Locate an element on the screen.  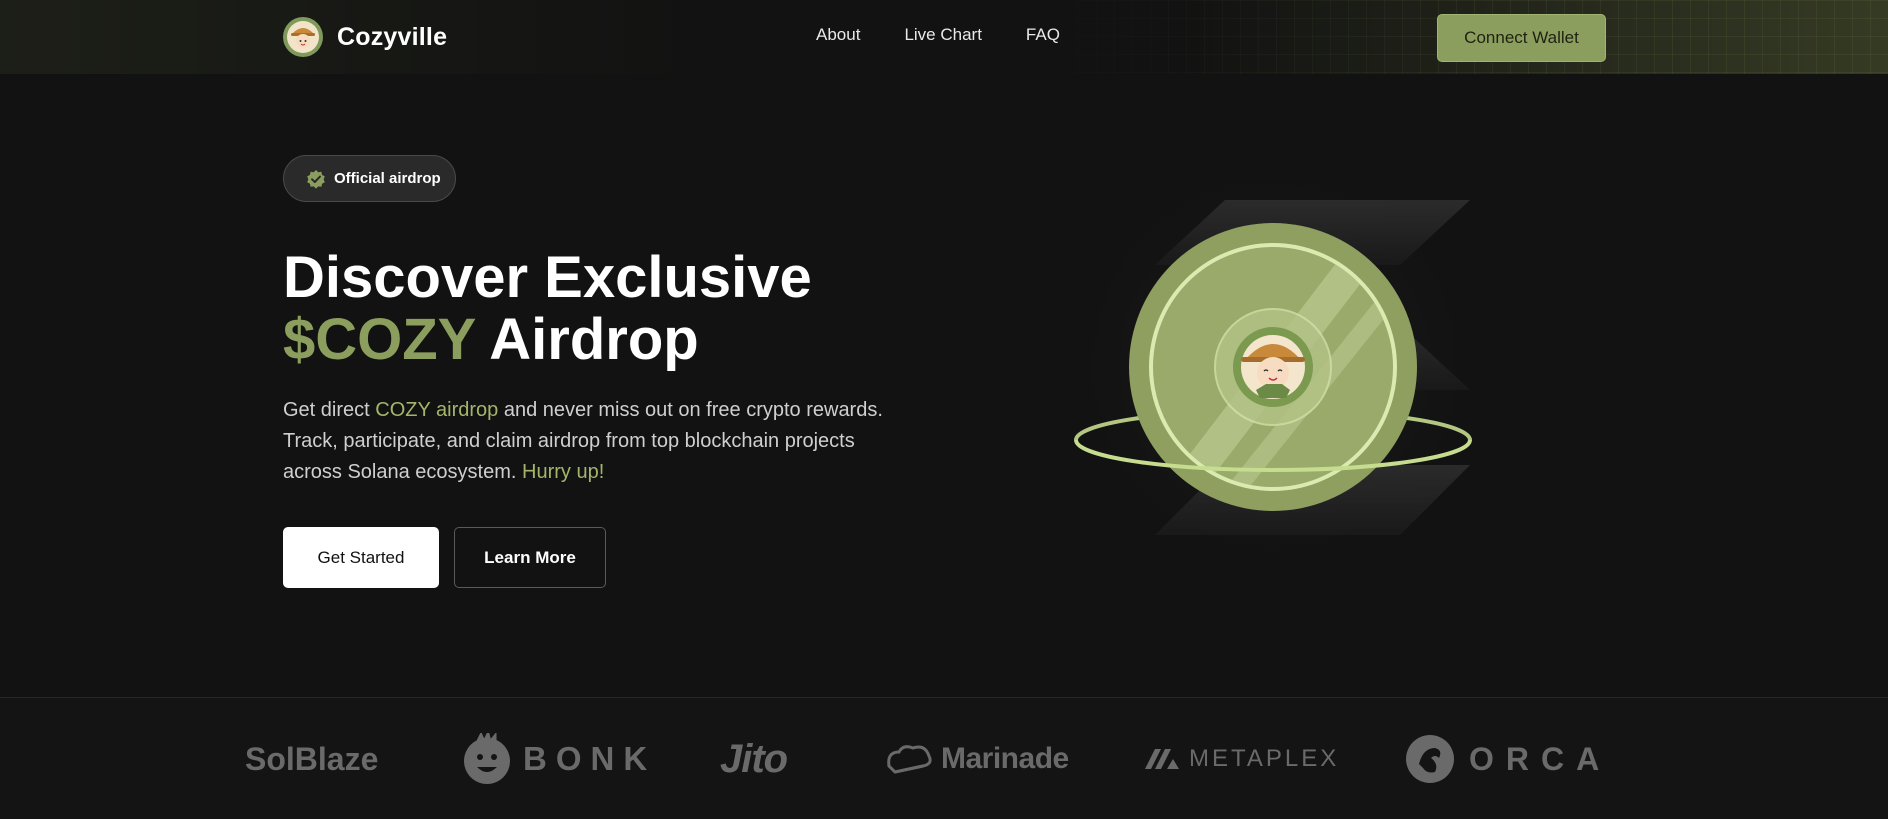
partner-metaplex: METAPLEX is located at coordinates (1242, 759).